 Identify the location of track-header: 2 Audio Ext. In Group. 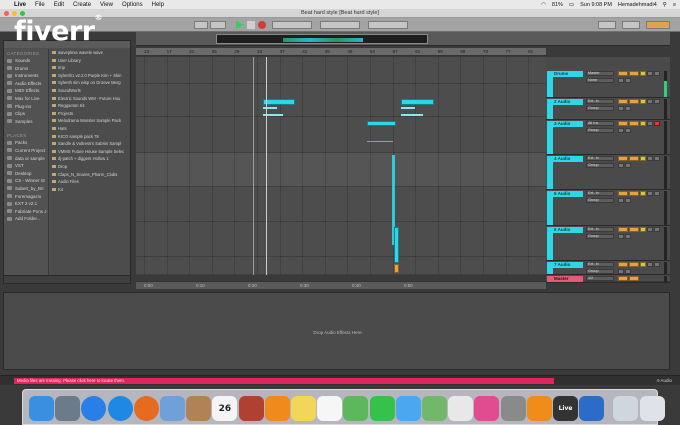
(608, 109).